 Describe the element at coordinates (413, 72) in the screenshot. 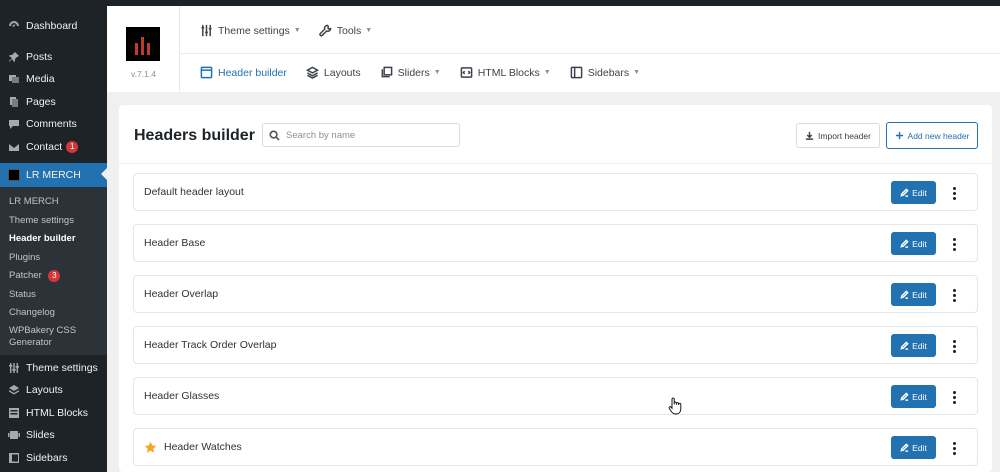

I see `tab-label: Sliders` at that location.